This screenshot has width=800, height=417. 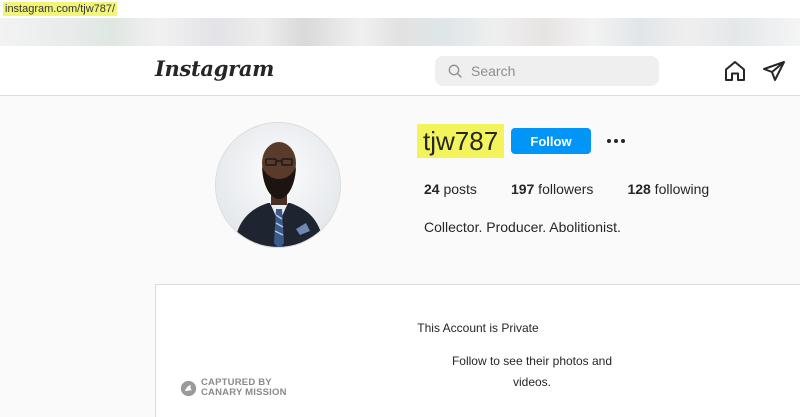 What do you see at coordinates (214, 68) in the screenshot?
I see `instagram-logo: Instagram` at bounding box center [214, 68].